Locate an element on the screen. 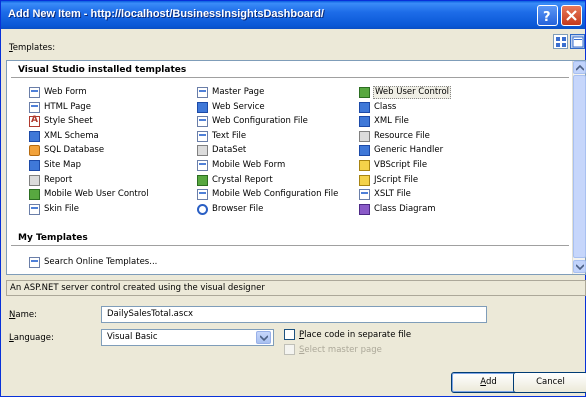  help-button: ? is located at coordinates (547, 15).